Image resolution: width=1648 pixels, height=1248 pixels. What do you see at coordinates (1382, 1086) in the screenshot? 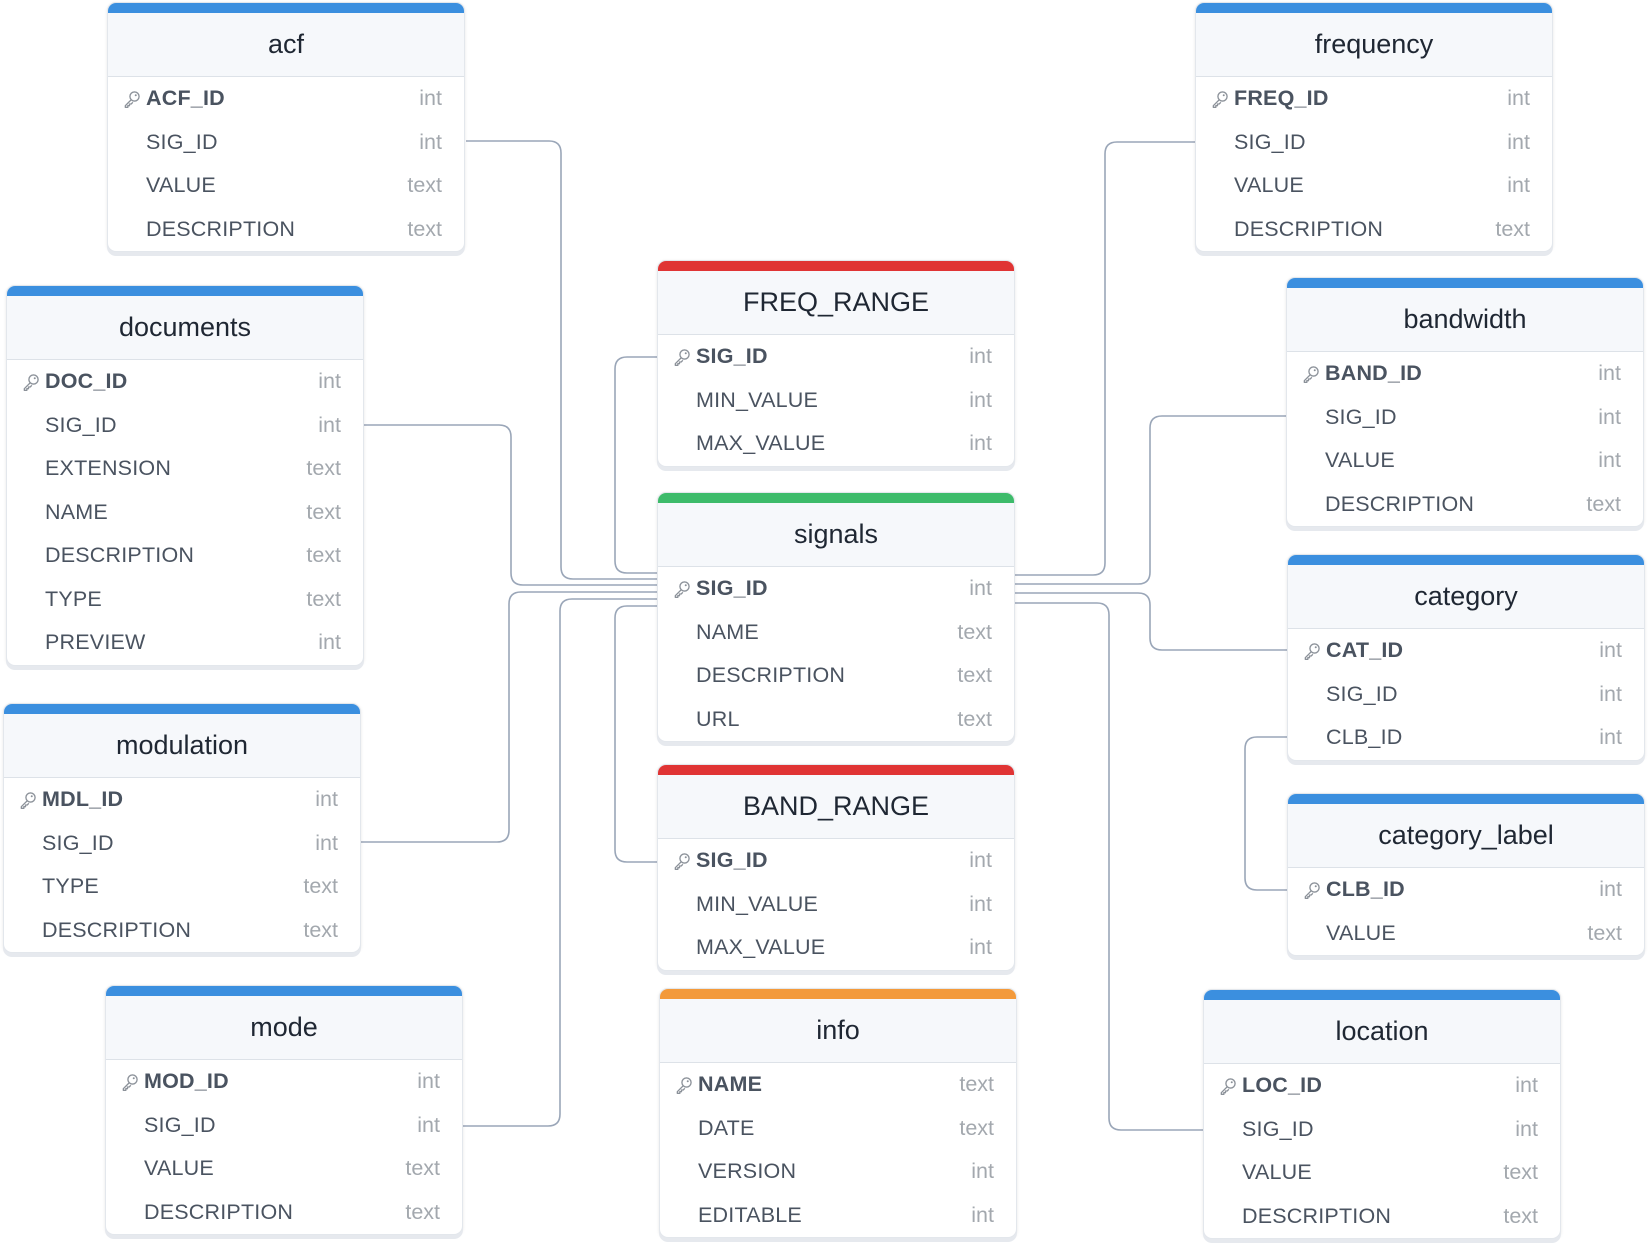
I see `primary-key-field-row: LOC_ID int` at bounding box center [1382, 1086].